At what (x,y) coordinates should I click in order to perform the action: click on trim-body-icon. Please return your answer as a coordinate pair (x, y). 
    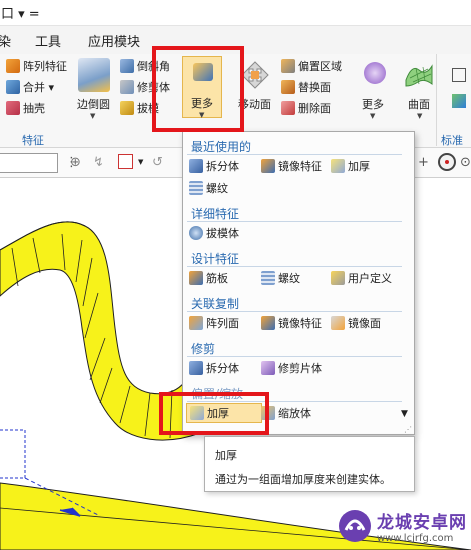
    Looking at the image, I should click on (127, 87).